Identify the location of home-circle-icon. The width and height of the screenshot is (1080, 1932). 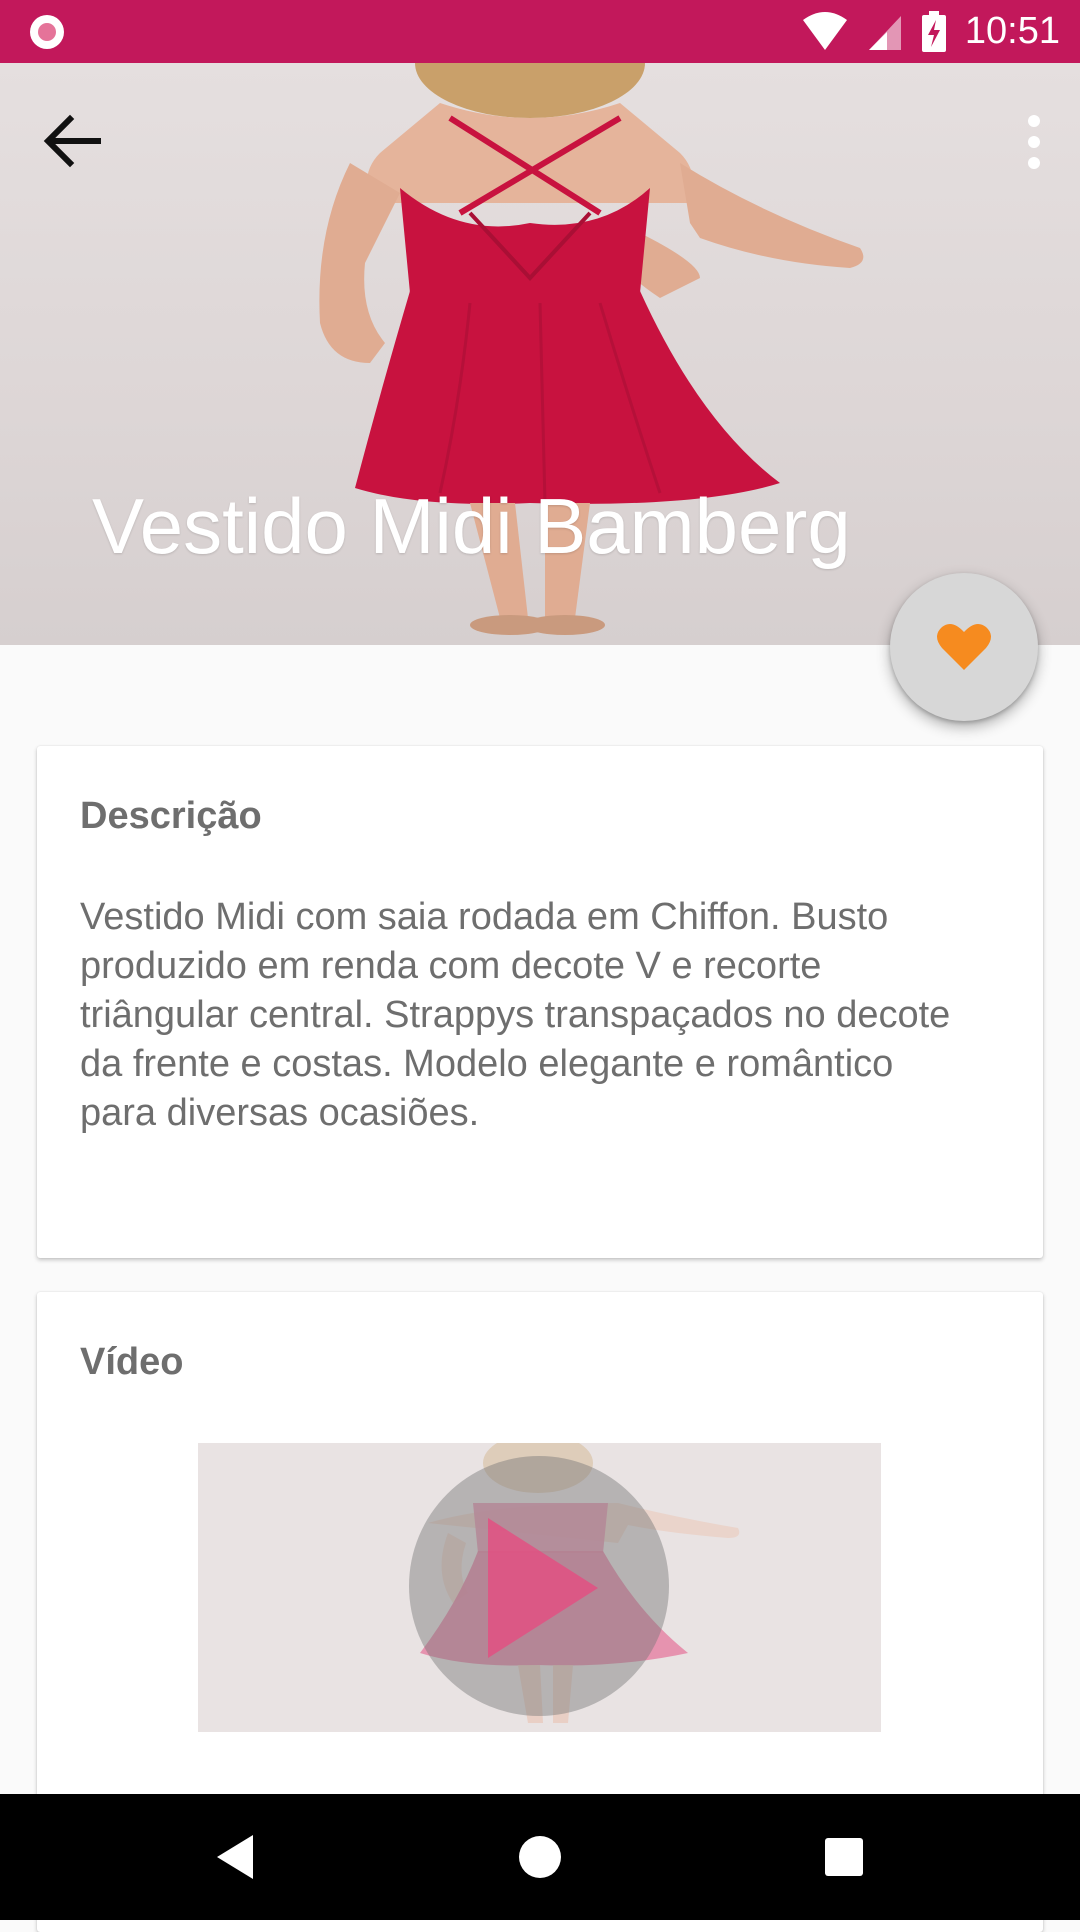
(540, 1857).